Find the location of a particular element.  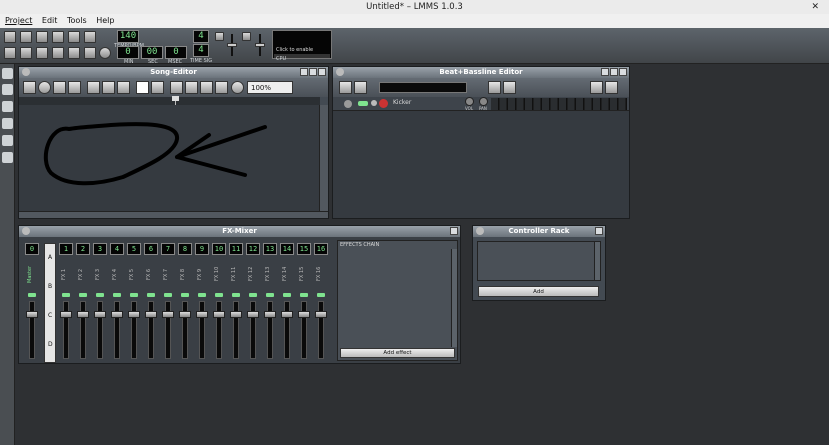

vertical-scrollbar is located at coordinates (323, 159).